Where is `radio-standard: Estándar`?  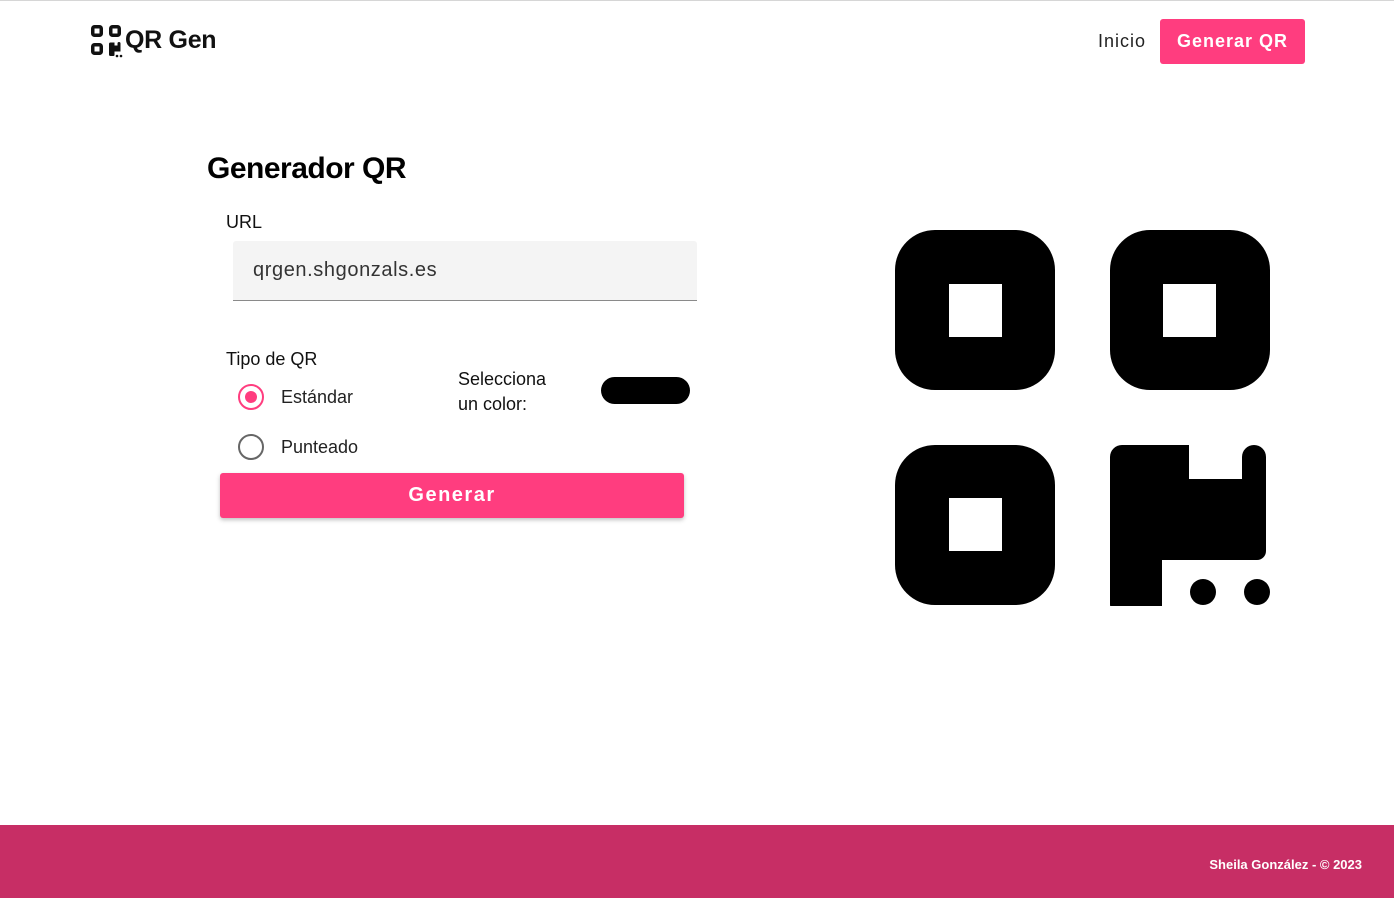
radio-standard: Estándar is located at coordinates (295, 397).